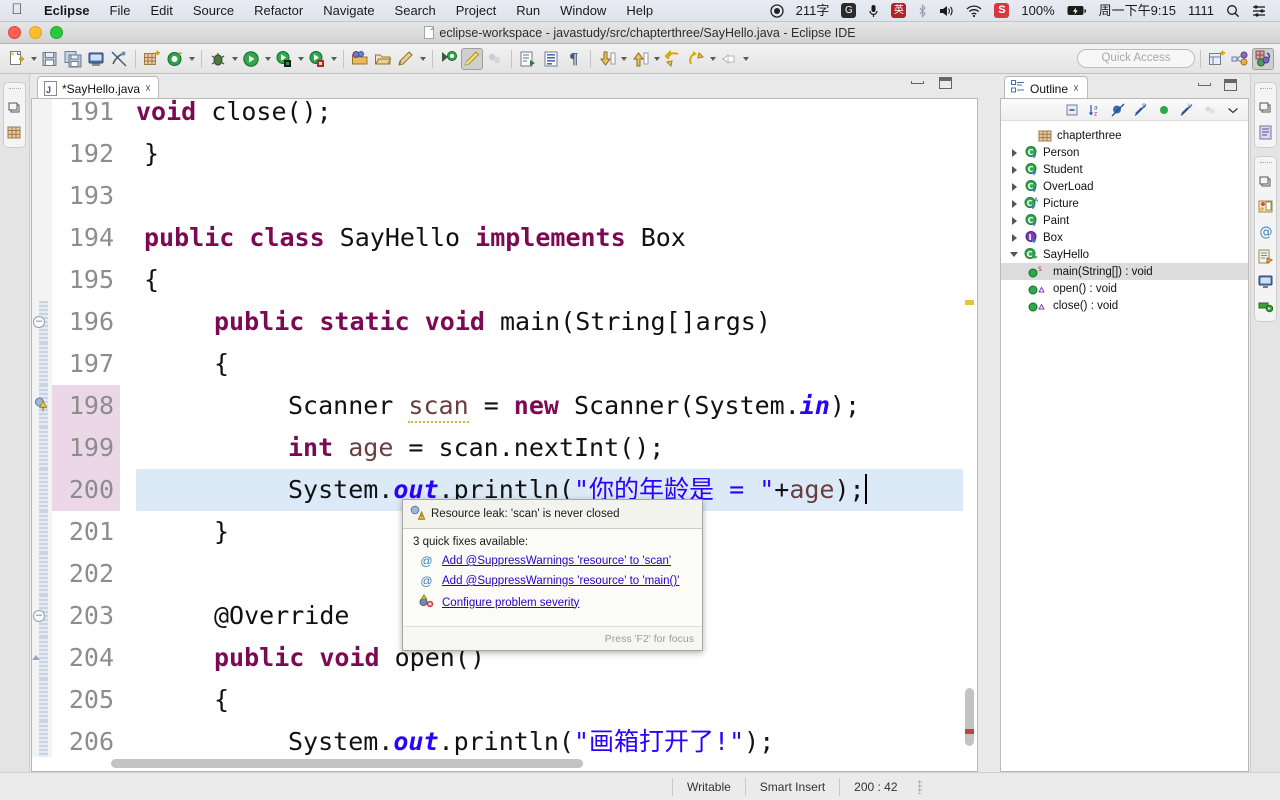 This screenshot has width=1280, height=800. What do you see at coordinates (777, 10) in the screenshot?
I see `record-circle-icon` at bounding box center [777, 10].